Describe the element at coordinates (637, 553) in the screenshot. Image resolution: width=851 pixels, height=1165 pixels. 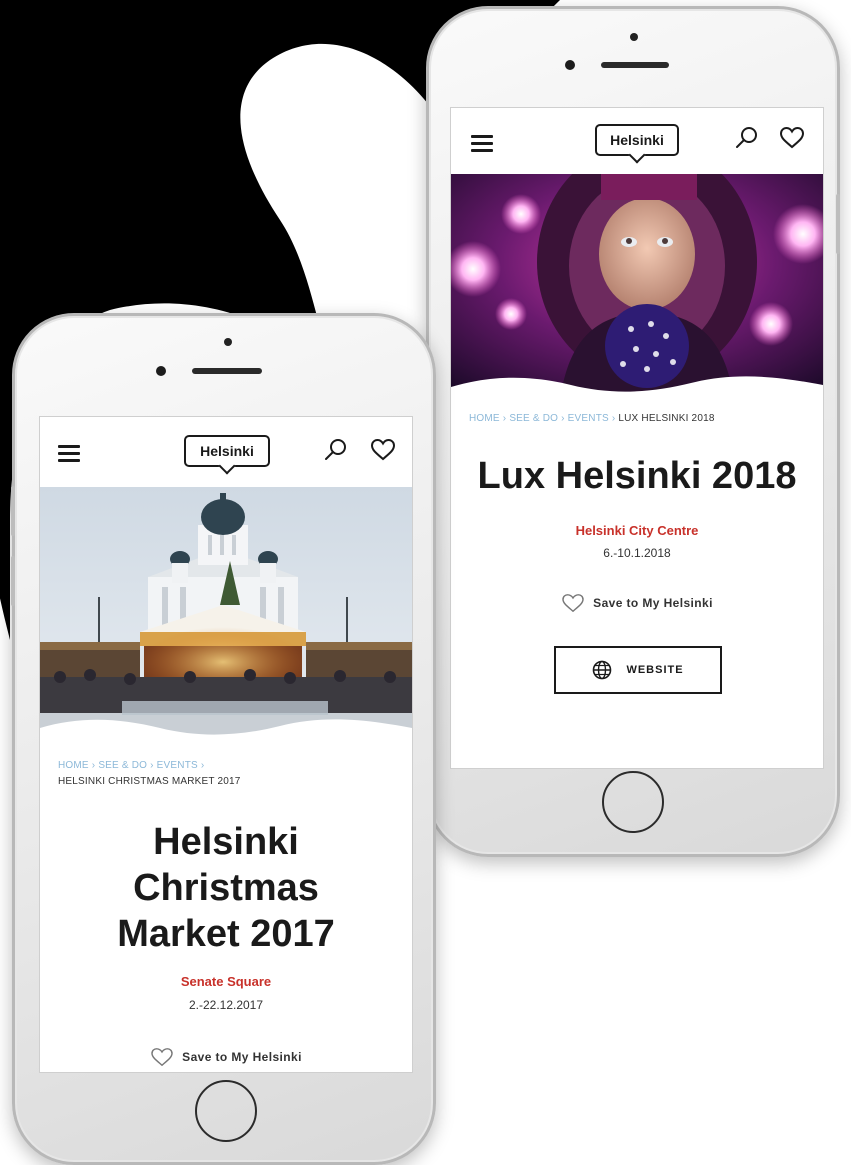
I see `event-date: 6.-10.1.2018` at that location.